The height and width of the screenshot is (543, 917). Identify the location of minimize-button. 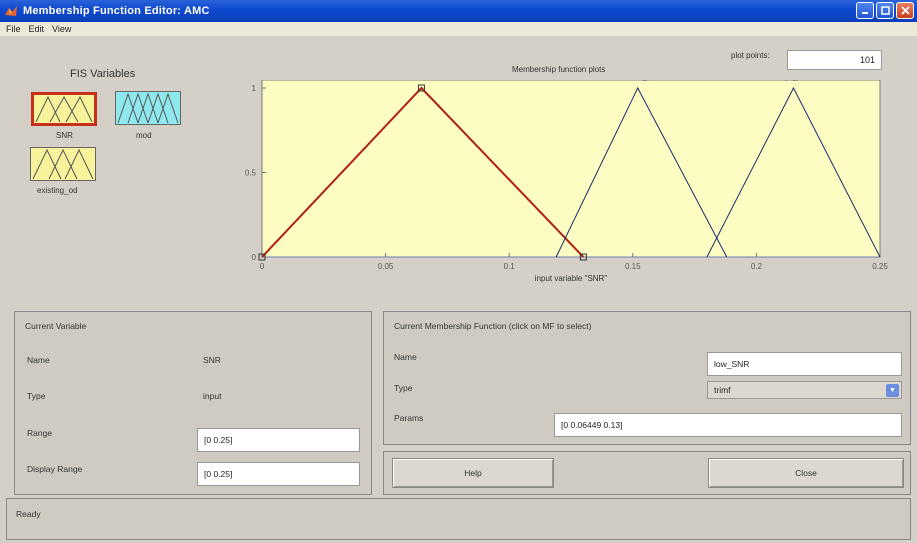
(865, 10).